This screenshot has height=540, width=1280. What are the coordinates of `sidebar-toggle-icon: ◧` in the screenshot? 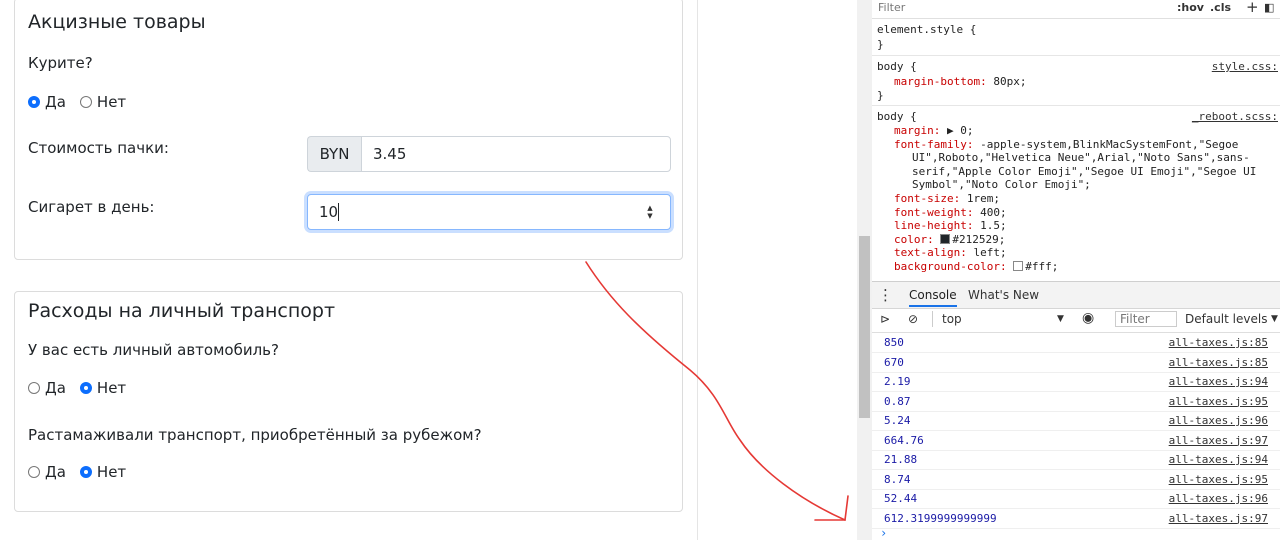 It's located at (1269, 7).